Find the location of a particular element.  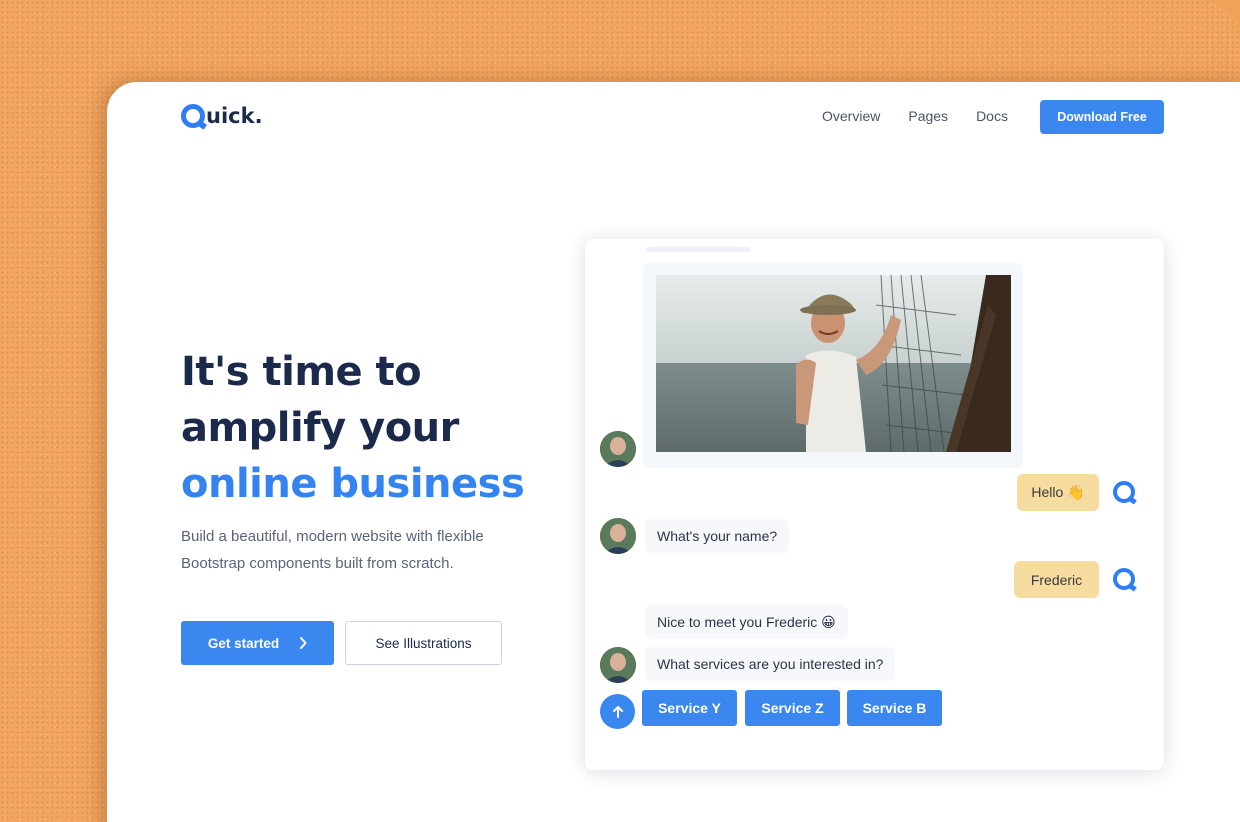

service-z-button: Service Z is located at coordinates (792, 708).